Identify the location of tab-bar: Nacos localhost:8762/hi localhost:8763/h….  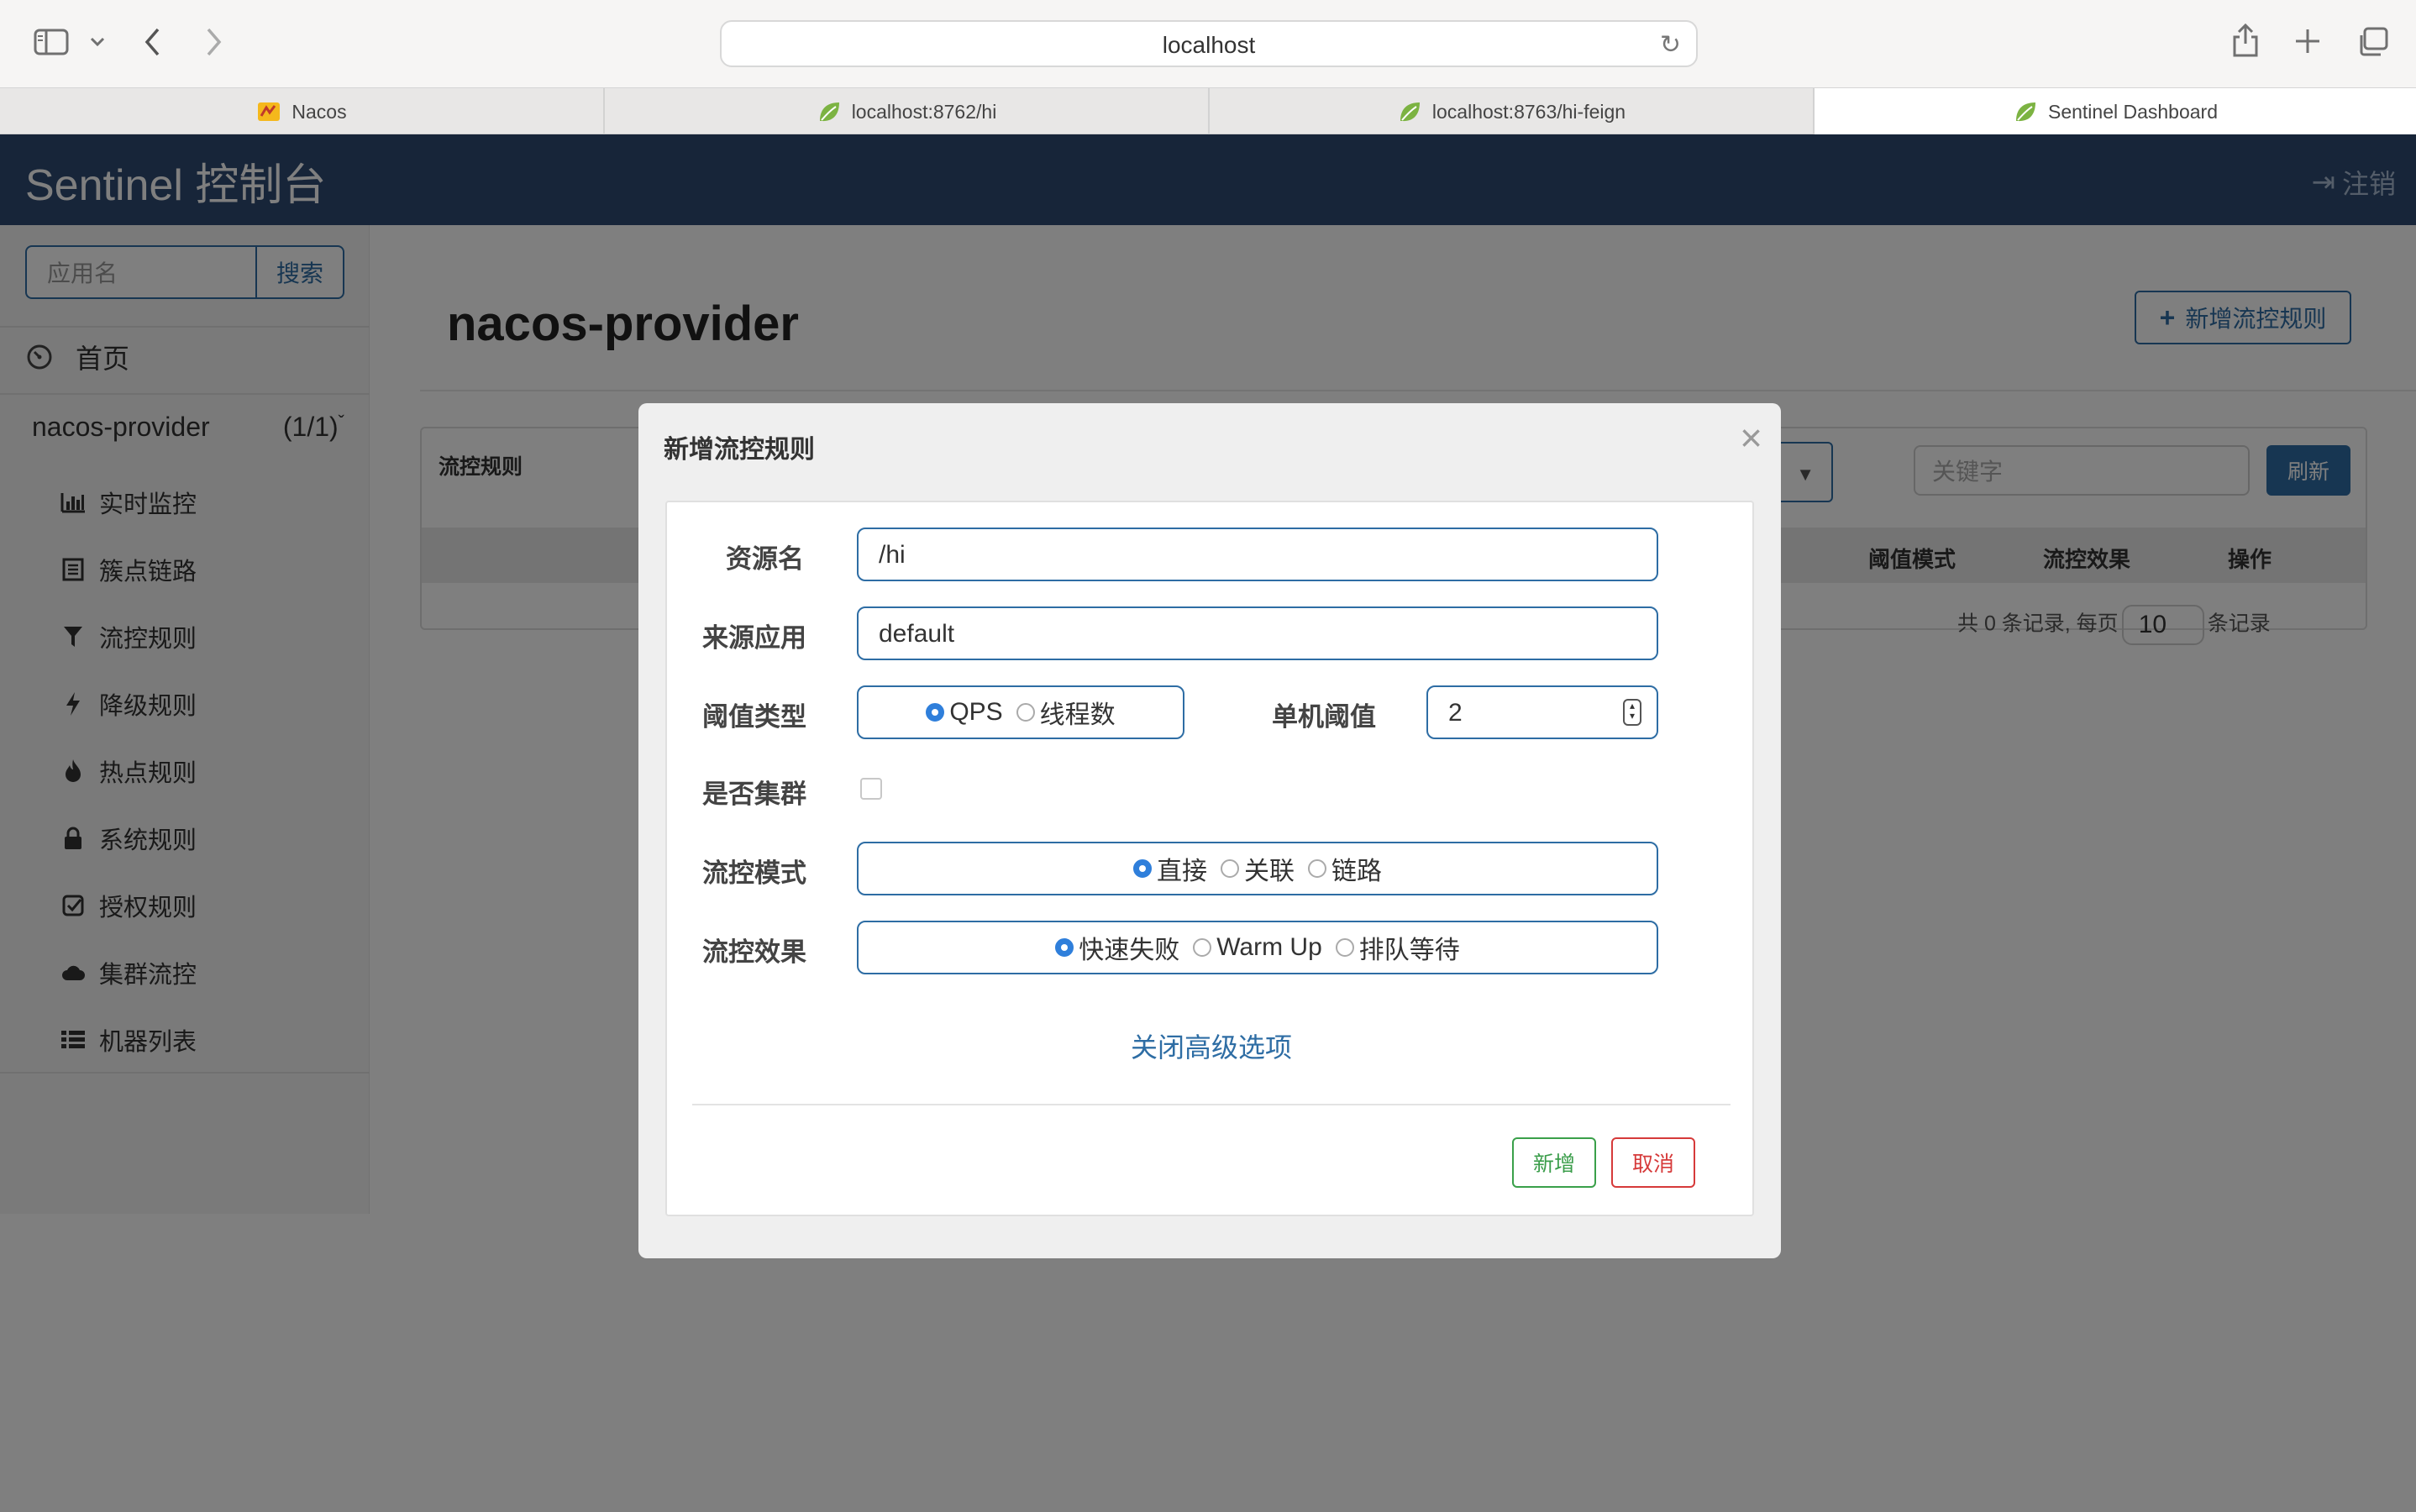
(1208, 111).